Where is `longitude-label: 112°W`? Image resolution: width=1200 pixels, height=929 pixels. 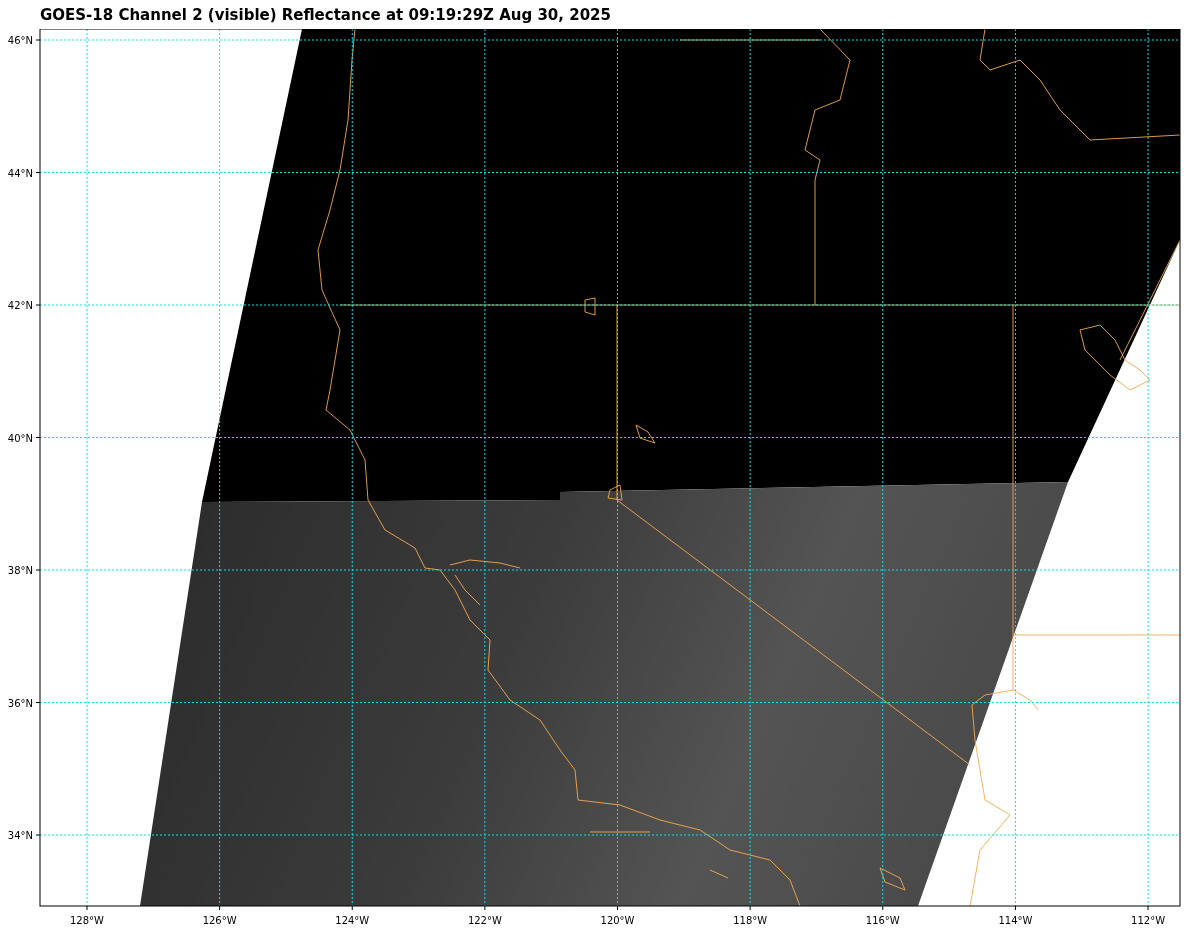
longitude-label: 112°W is located at coordinates (1148, 920).